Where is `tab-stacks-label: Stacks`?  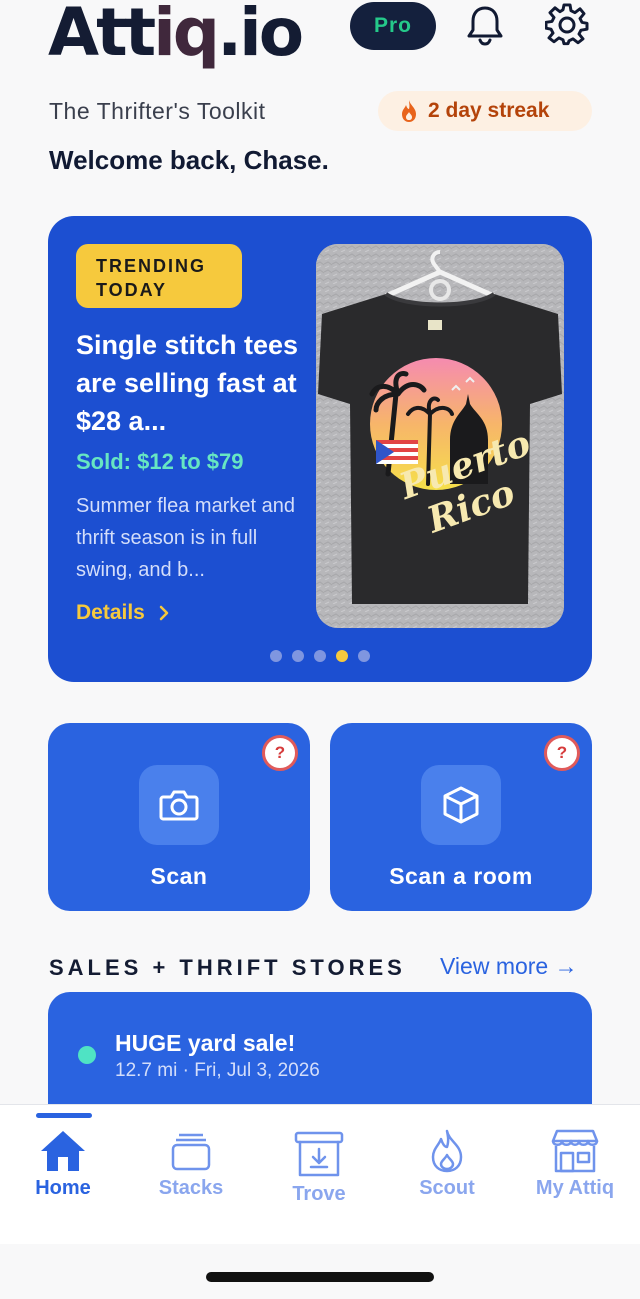 tab-stacks-label: Stacks is located at coordinates (191, 1188).